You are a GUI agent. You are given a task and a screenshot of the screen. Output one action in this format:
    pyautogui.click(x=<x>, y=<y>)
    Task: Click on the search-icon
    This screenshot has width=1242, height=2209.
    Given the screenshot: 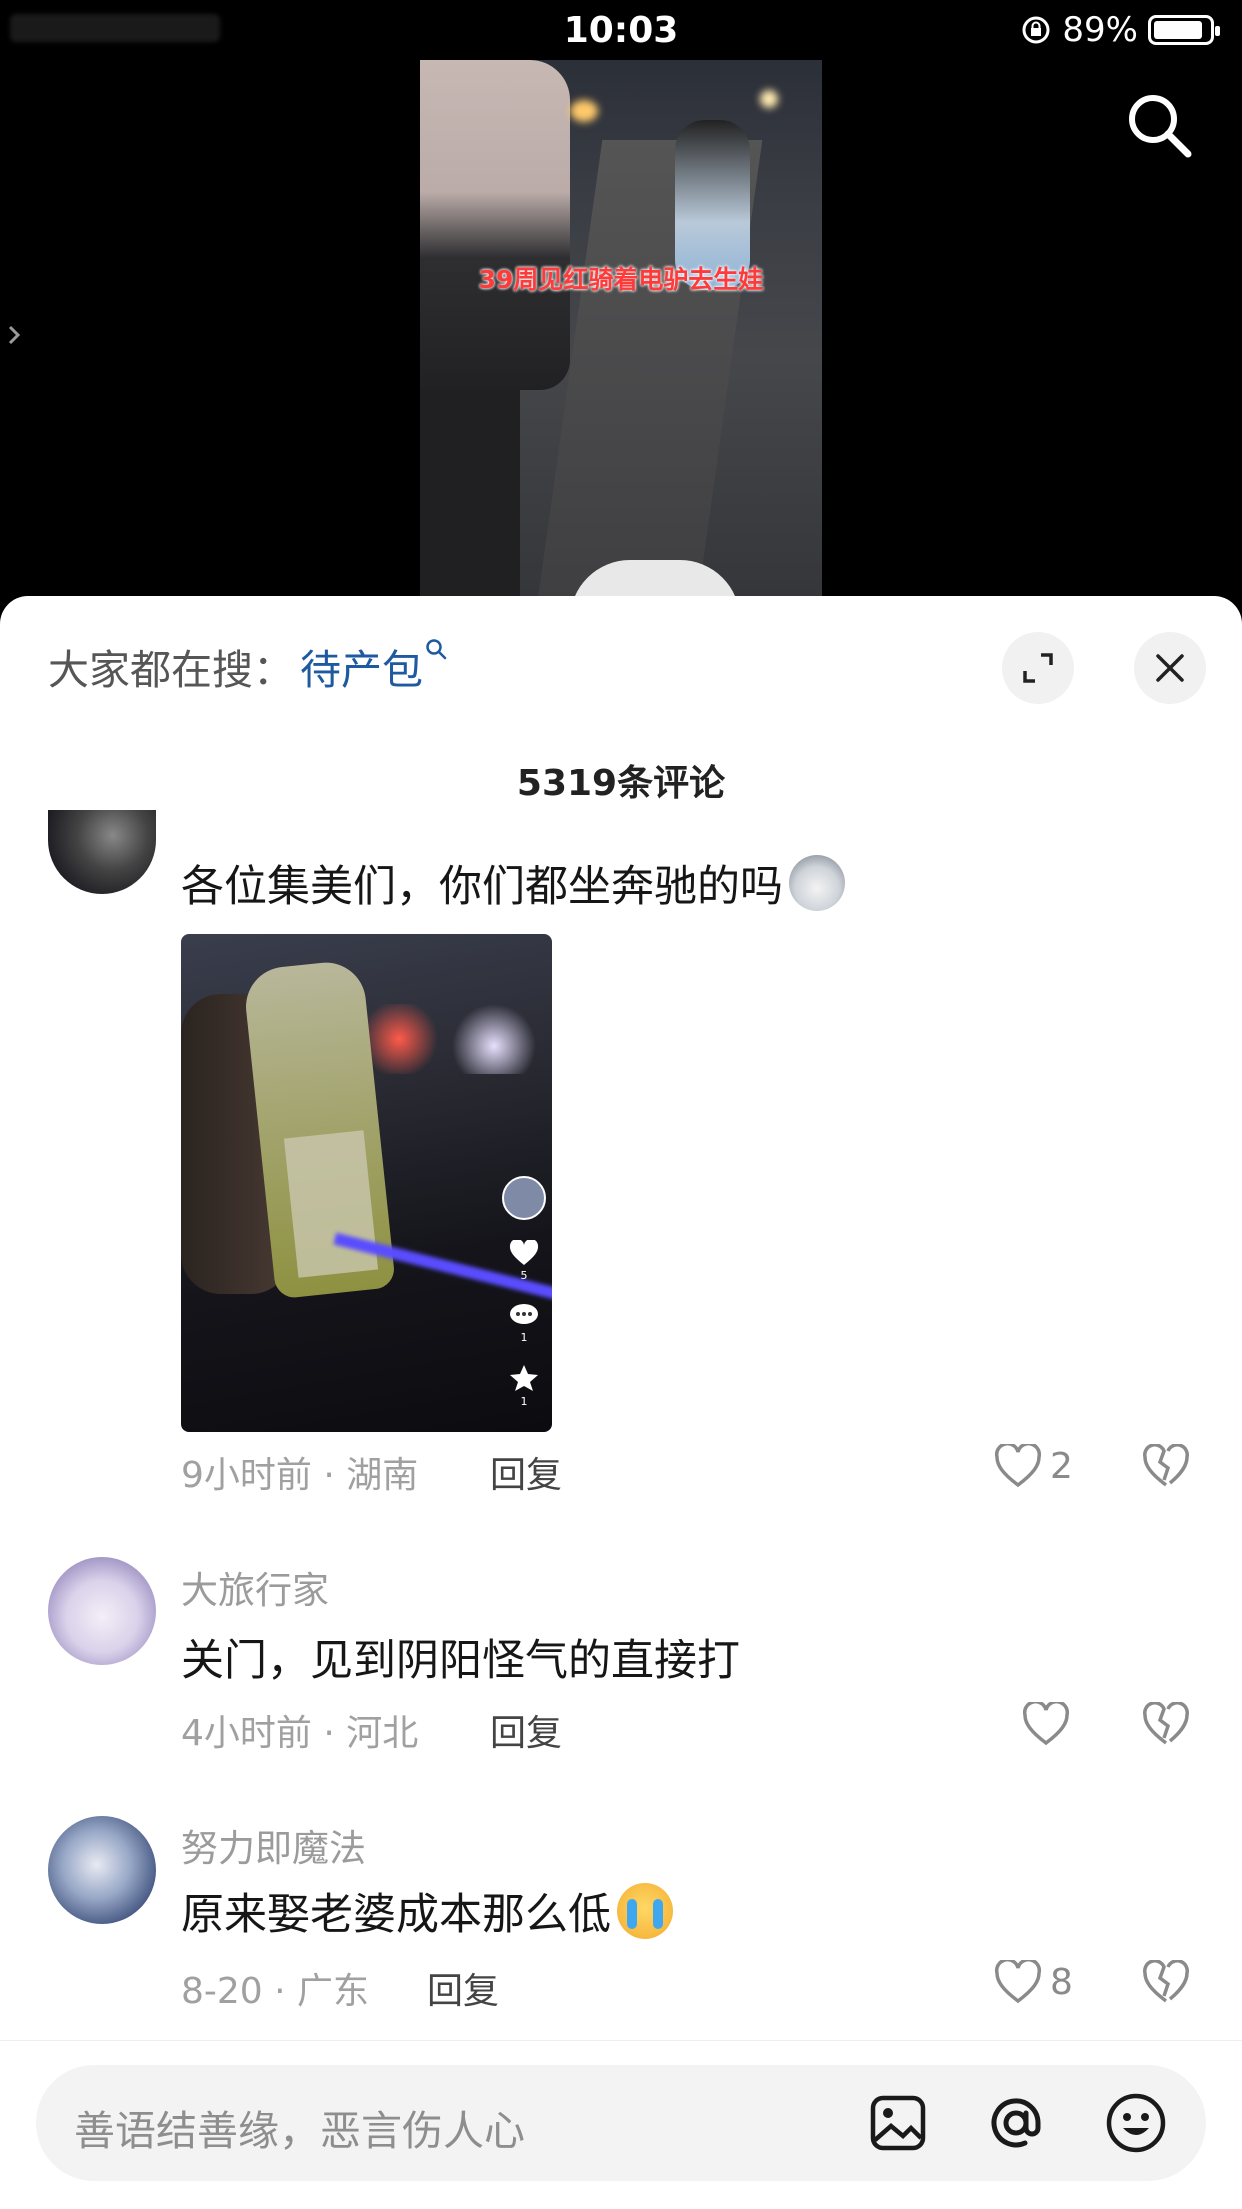 What is the action you would take?
    pyautogui.click(x=1160, y=126)
    